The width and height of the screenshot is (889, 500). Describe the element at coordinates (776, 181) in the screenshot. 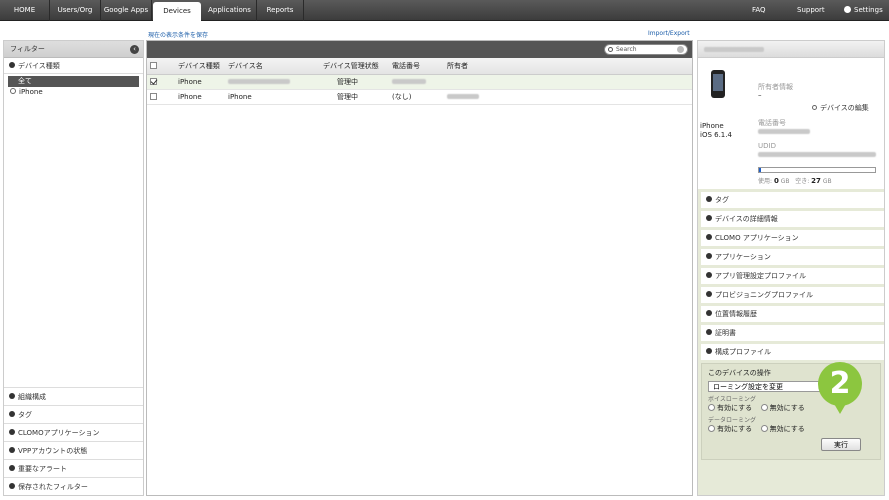

I see `used-value: 0` at that location.